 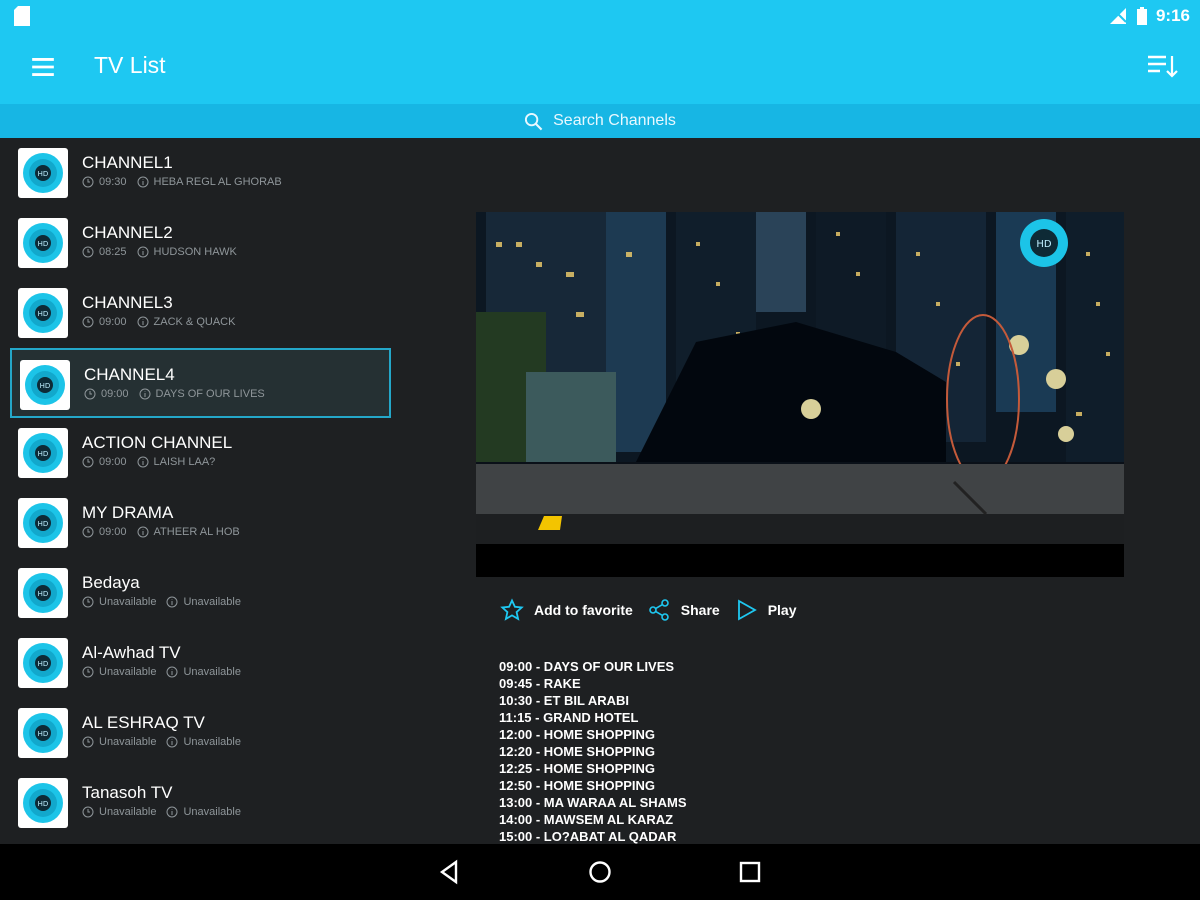 I want to click on navigation-bar, so click(x=600, y=872).